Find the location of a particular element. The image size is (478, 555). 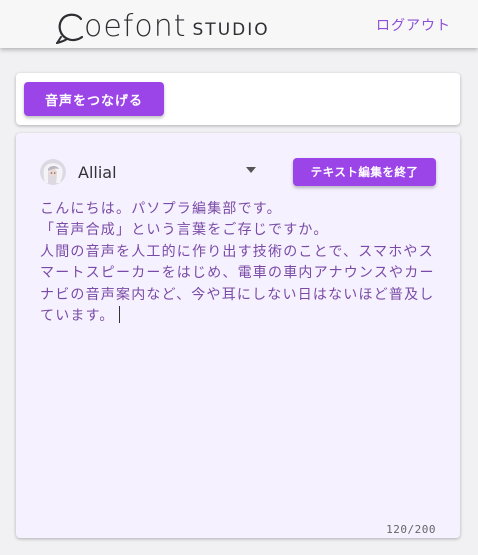

caret-down-icon is located at coordinates (251, 170).